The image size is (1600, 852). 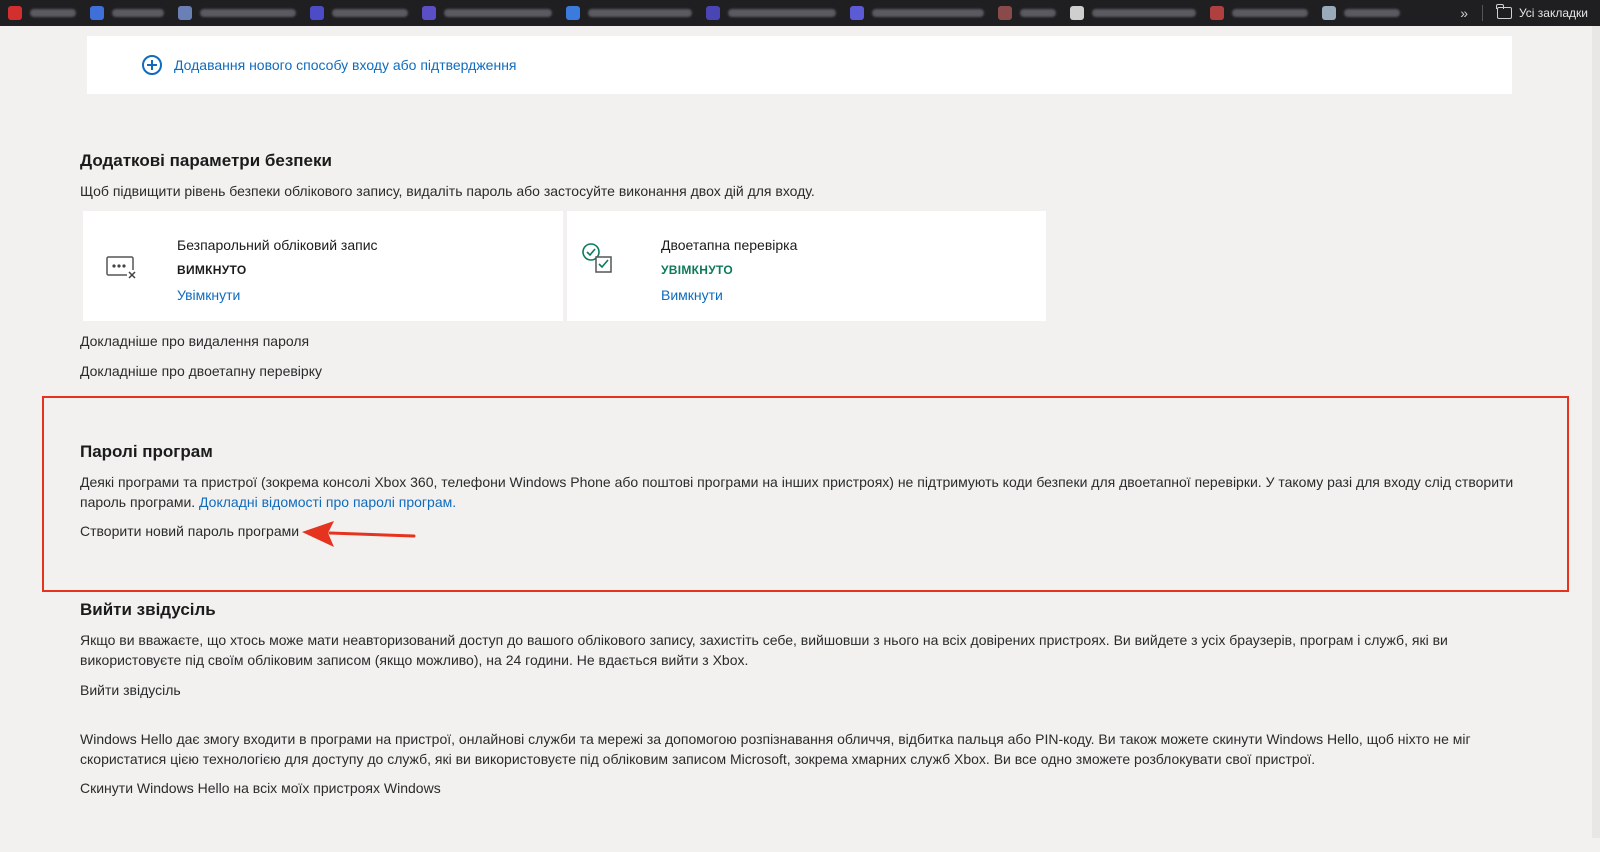 What do you see at coordinates (152, 65) in the screenshot?
I see `add-circle-icon` at bounding box center [152, 65].